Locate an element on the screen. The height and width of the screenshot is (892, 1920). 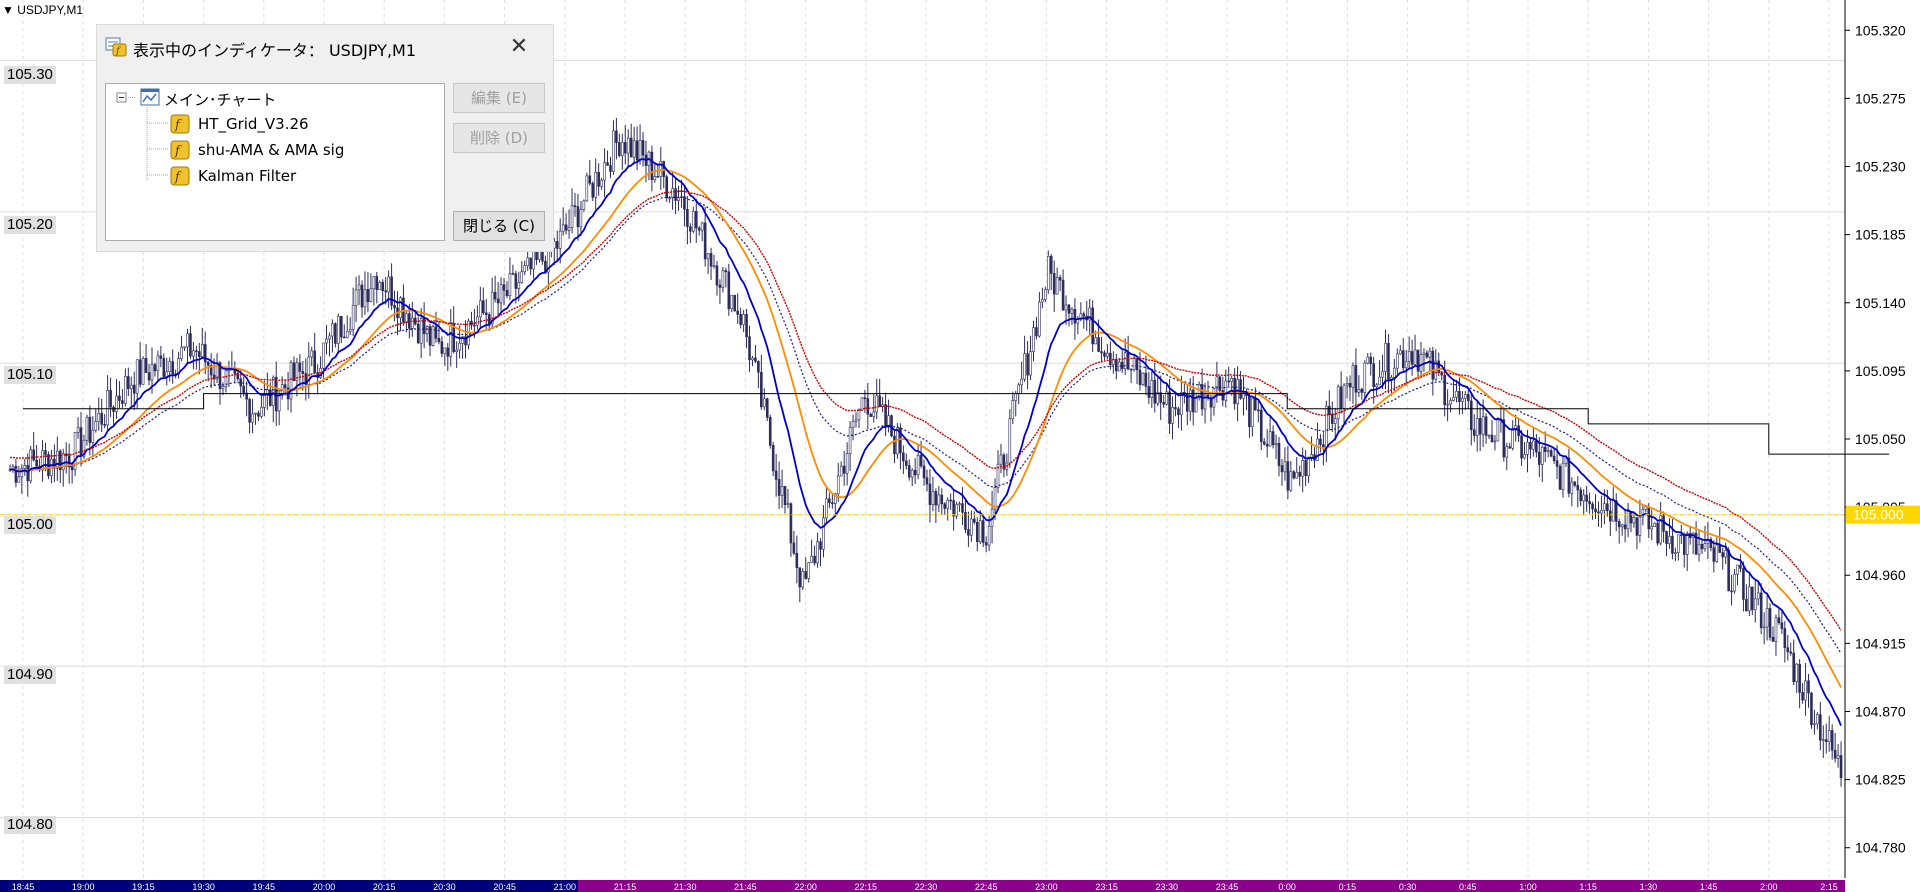
time-tick-label: 22:30 is located at coordinates (926, 887).